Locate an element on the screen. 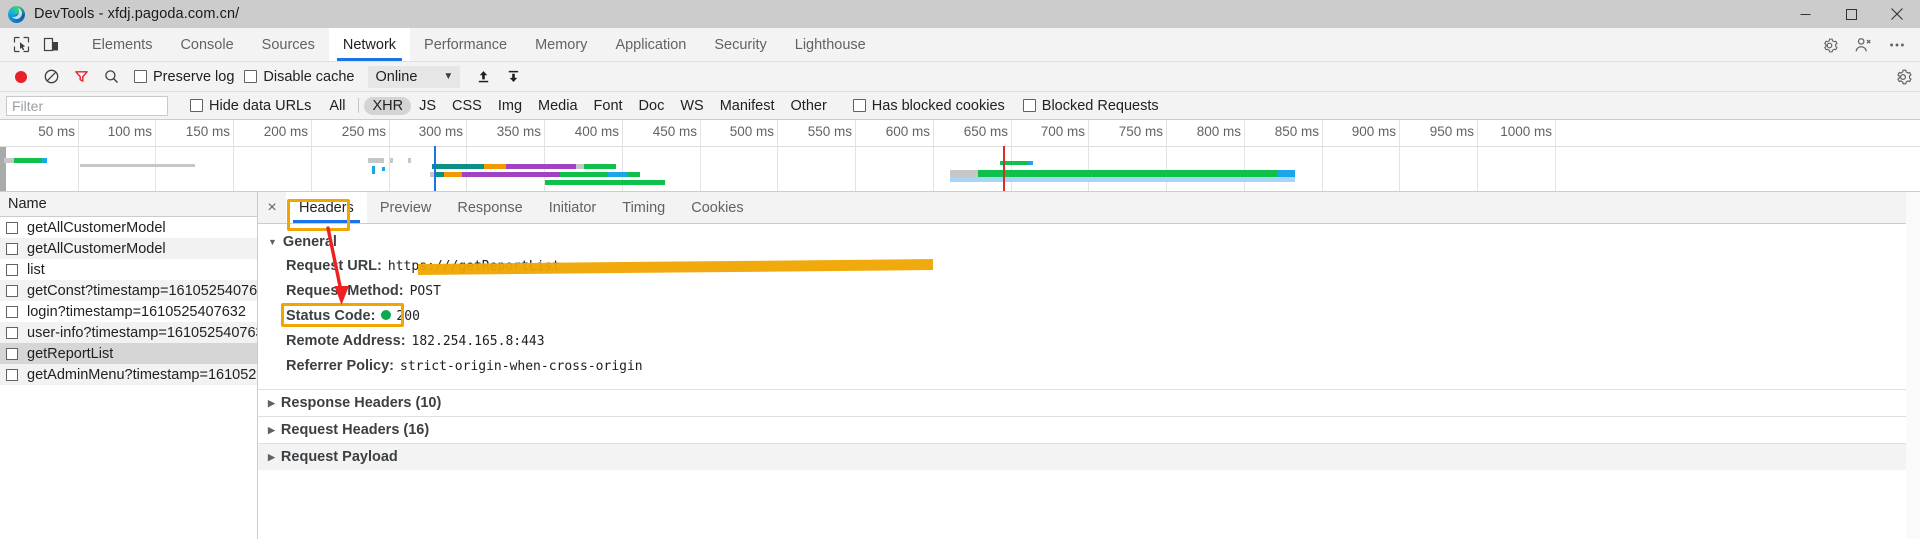 Image resolution: width=1920 pixels, height=559 pixels. device-toolbar-icon is located at coordinates (51, 44).